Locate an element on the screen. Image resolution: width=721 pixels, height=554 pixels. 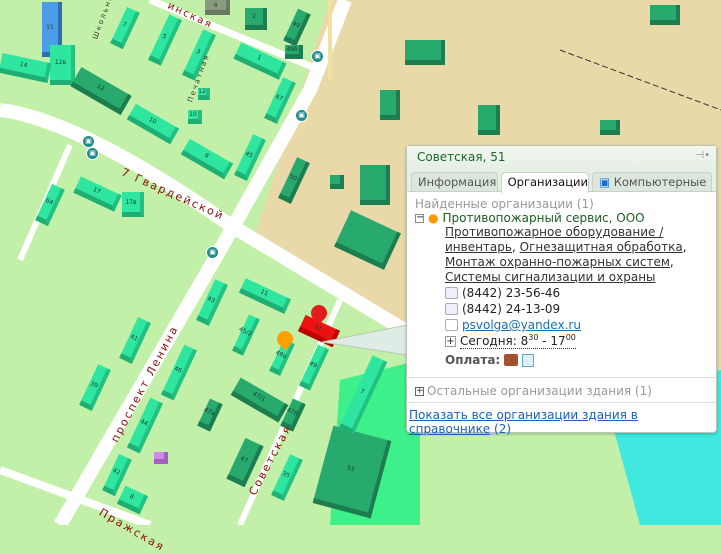
email-icon is located at coordinates (451, 325).